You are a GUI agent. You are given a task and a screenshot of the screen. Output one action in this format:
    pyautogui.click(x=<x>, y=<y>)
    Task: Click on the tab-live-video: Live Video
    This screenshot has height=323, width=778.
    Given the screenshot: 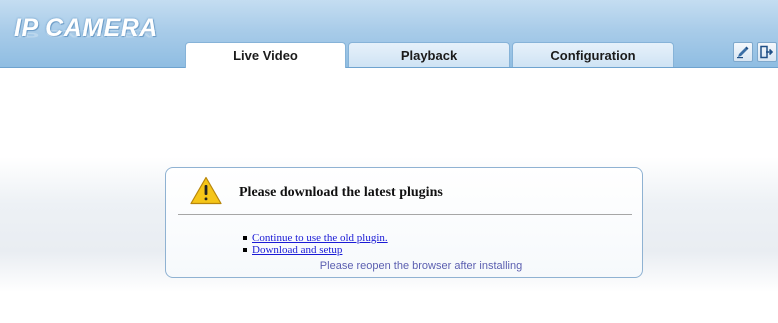 What is the action you would take?
    pyautogui.click(x=265, y=55)
    